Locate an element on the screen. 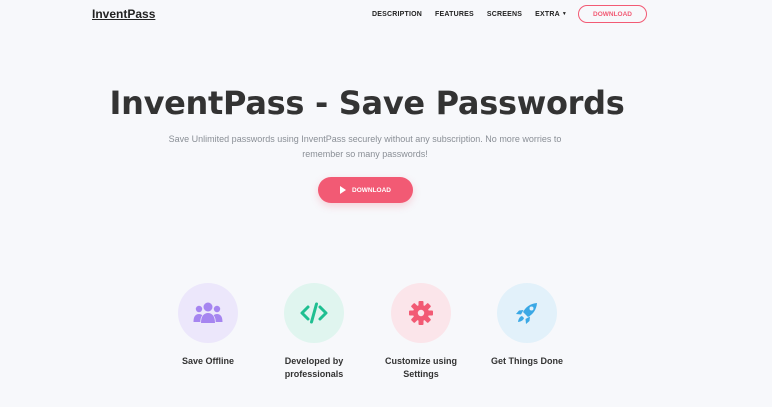 This screenshot has height=407, width=772. hero-download-label: DOWNLOAD is located at coordinates (371, 190).